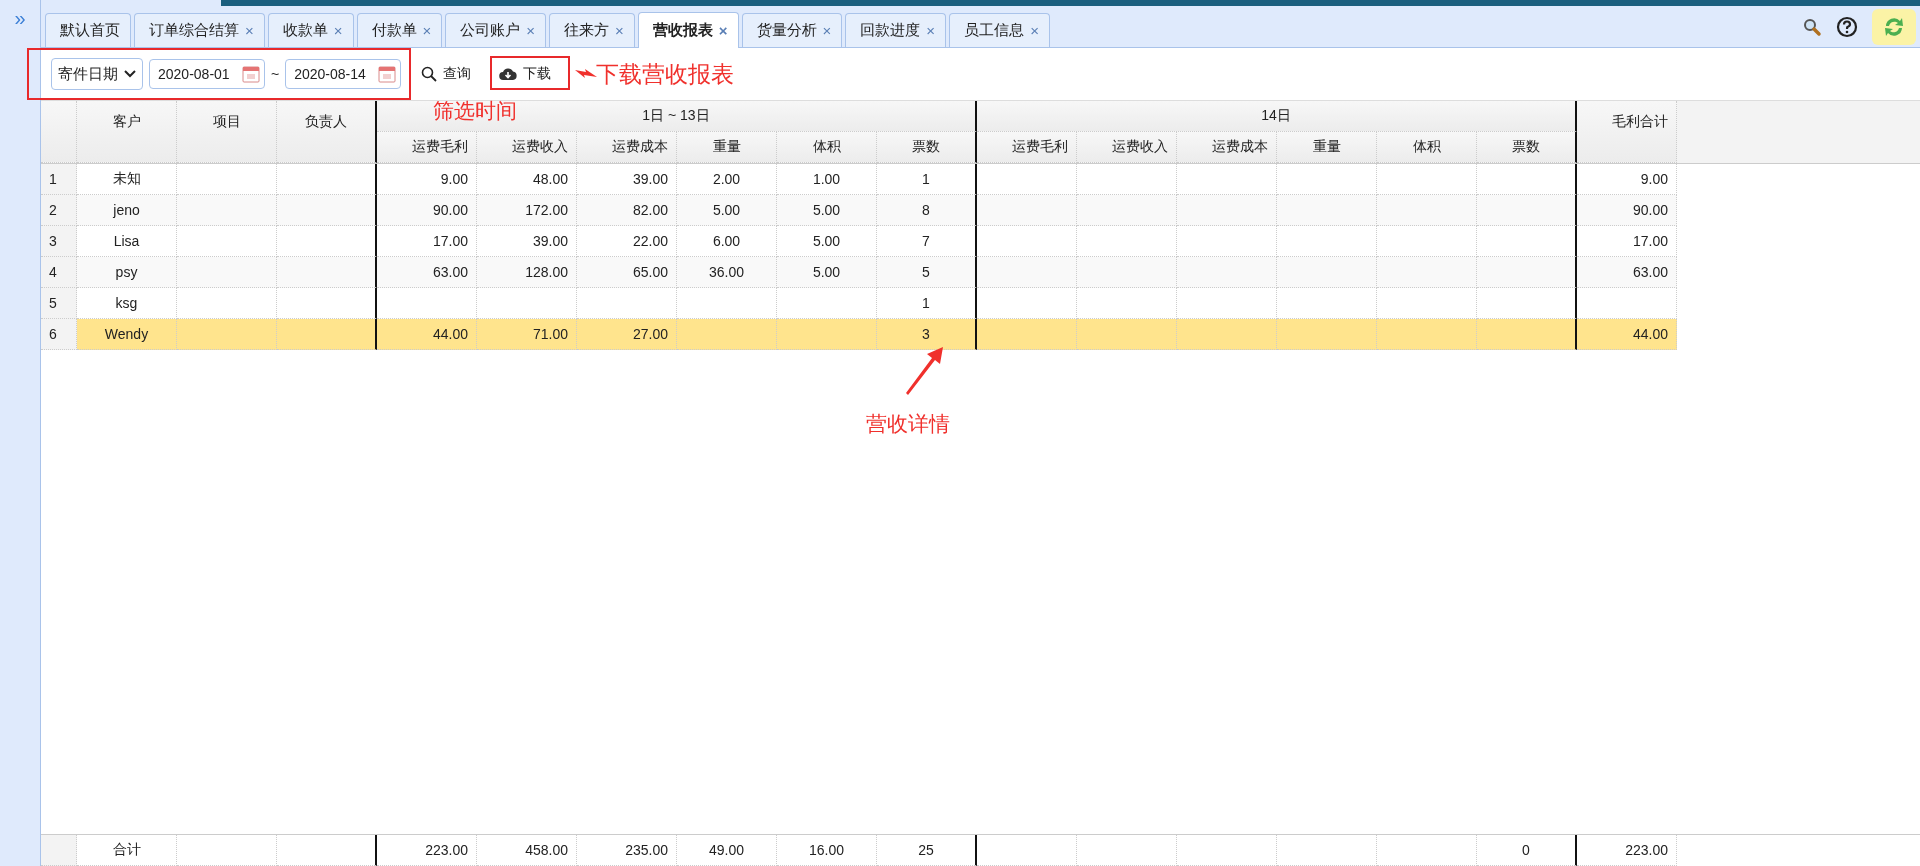 Image resolution: width=1920 pixels, height=866 pixels. Describe the element at coordinates (59, 334) in the screenshot. I see `row-number: 6` at that location.